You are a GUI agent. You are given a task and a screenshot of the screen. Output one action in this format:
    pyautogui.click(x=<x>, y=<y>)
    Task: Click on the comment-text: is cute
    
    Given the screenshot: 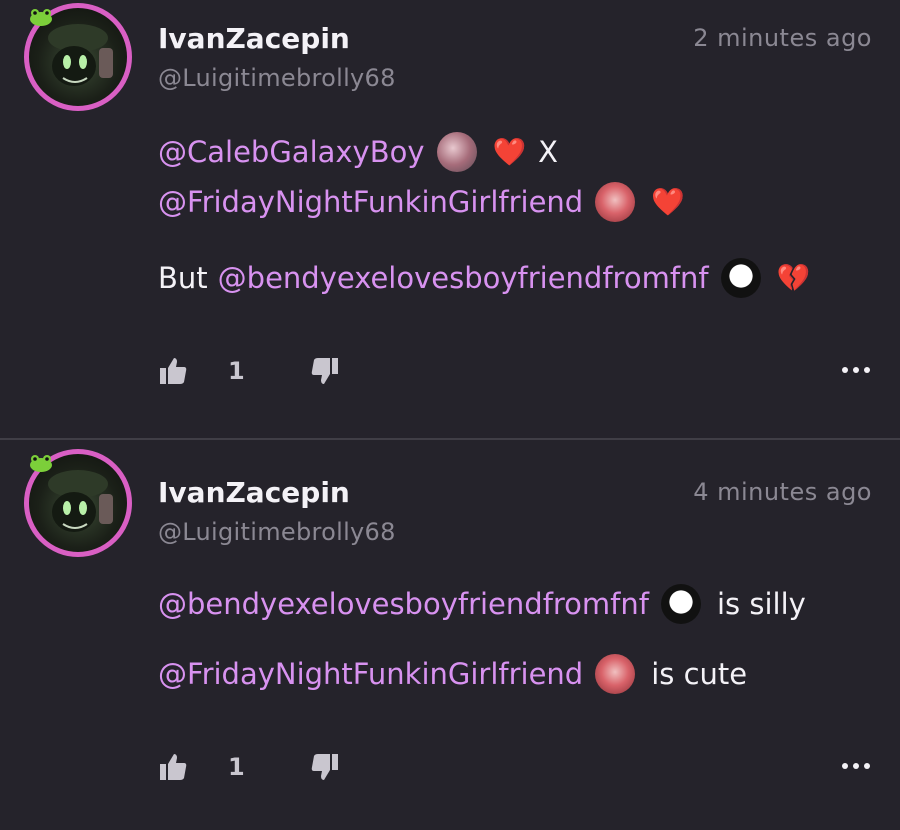 What is the action you would take?
    pyautogui.click(x=699, y=674)
    